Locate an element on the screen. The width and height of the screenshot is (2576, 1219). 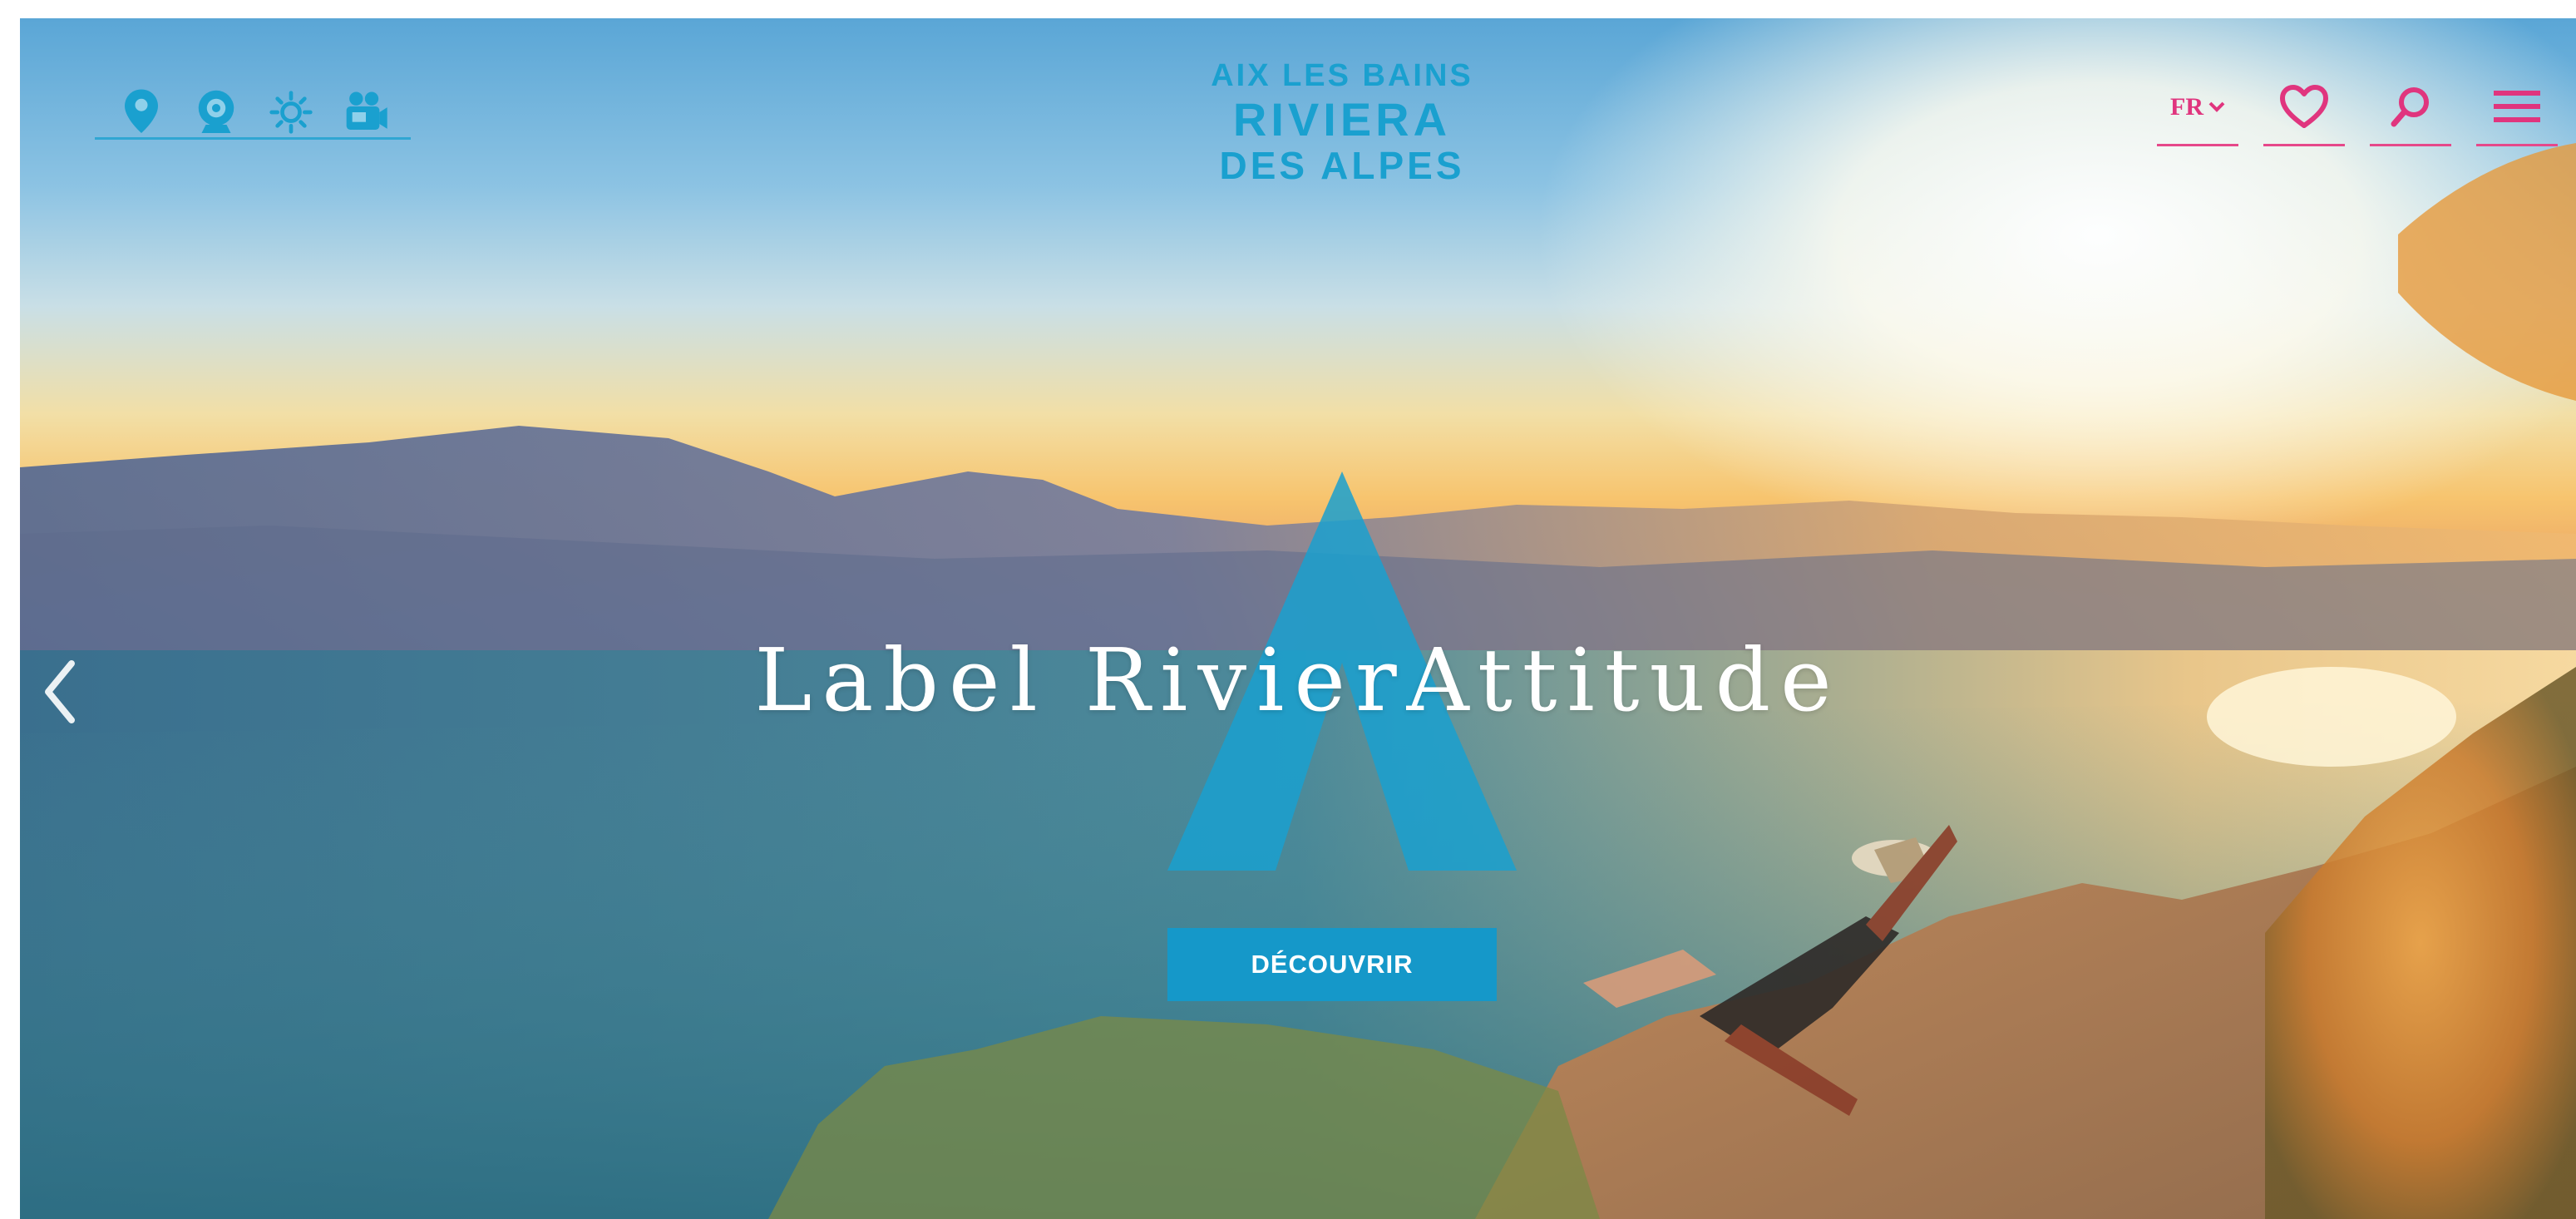
search-icon is located at coordinates (2410, 106).